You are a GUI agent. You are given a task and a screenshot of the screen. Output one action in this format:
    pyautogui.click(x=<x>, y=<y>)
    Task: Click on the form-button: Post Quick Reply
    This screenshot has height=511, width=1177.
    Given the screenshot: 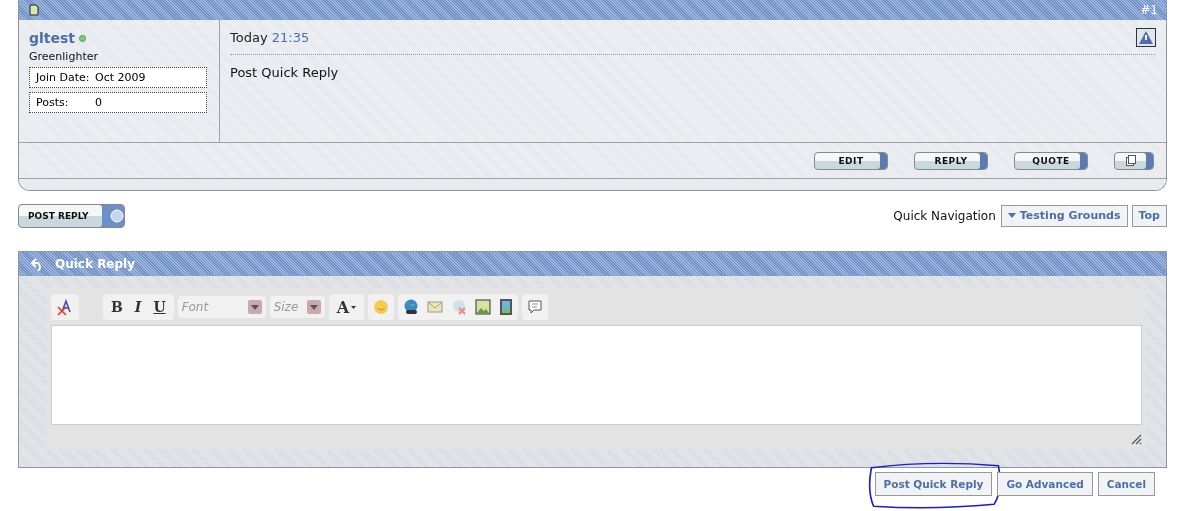 What is the action you would take?
    pyautogui.click(x=933, y=484)
    